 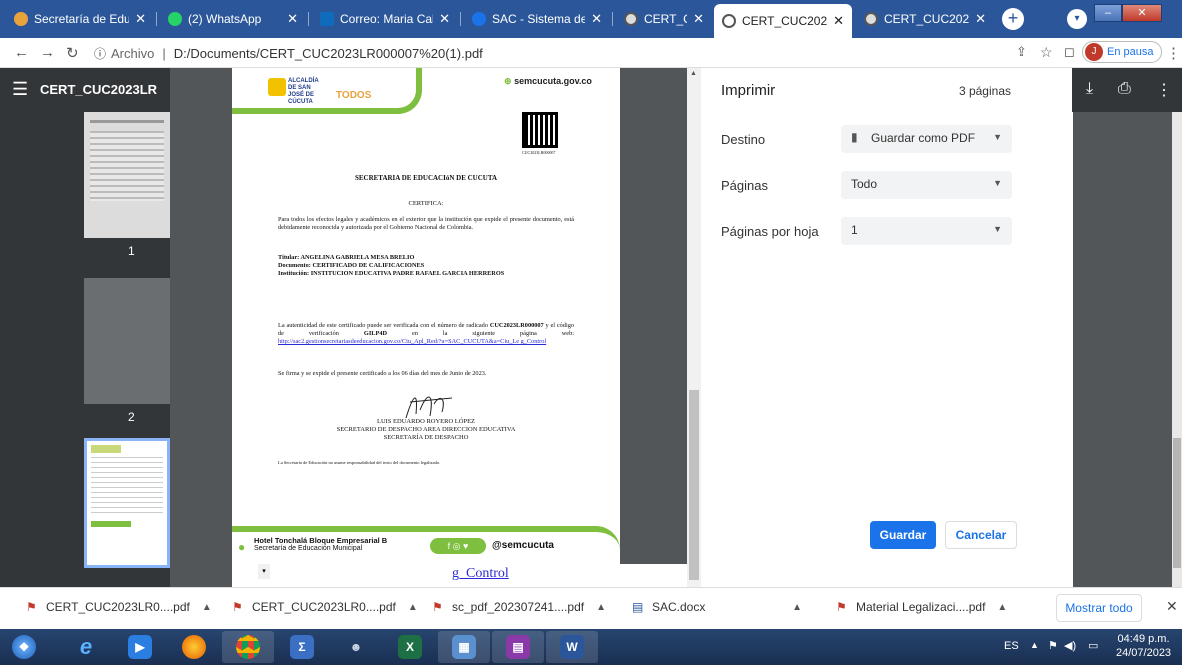 I want to click on certifica-label: CERTIFICA:, so click(x=426, y=203).